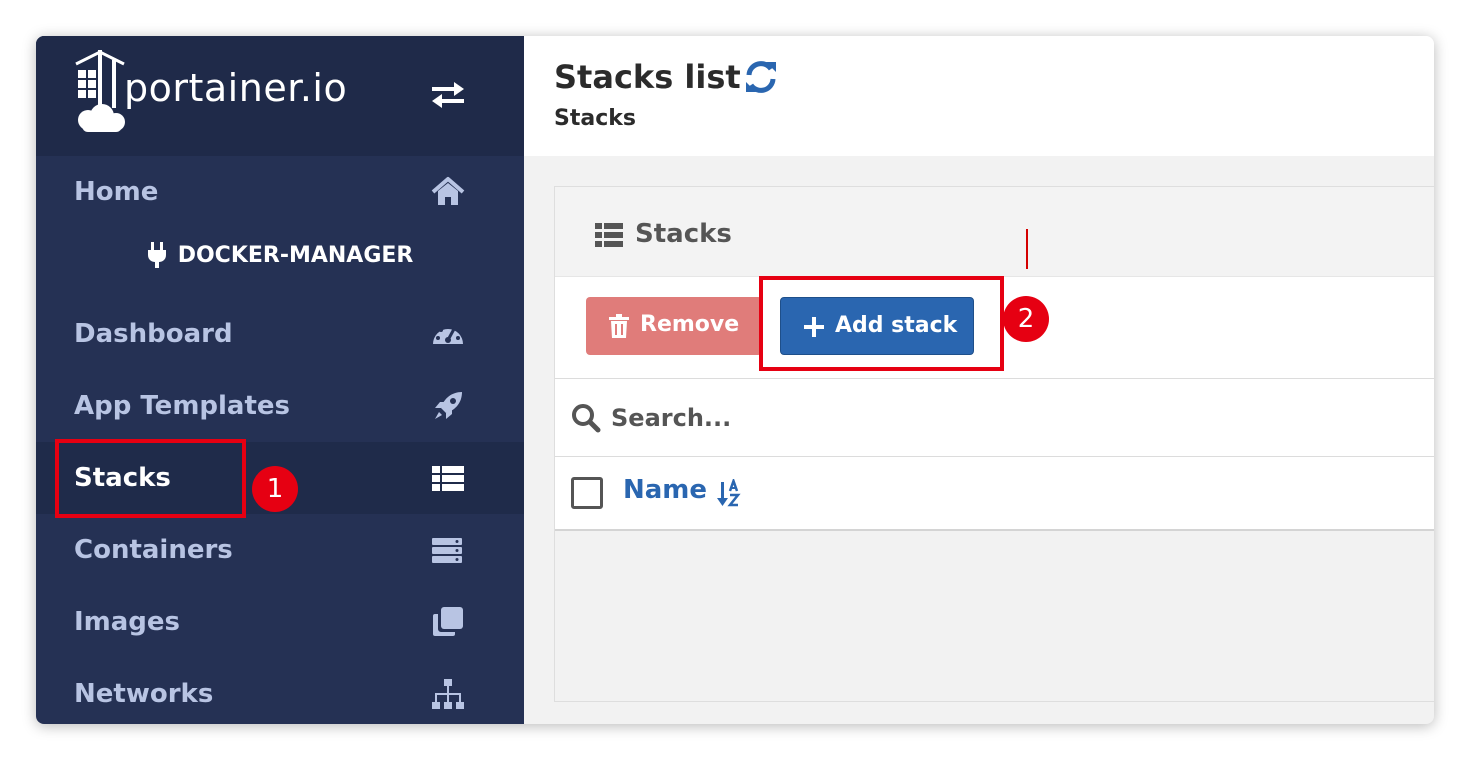 Image resolution: width=1470 pixels, height=760 pixels. Describe the element at coordinates (447, 550) in the screenshot. I see `server-icon` at that location.